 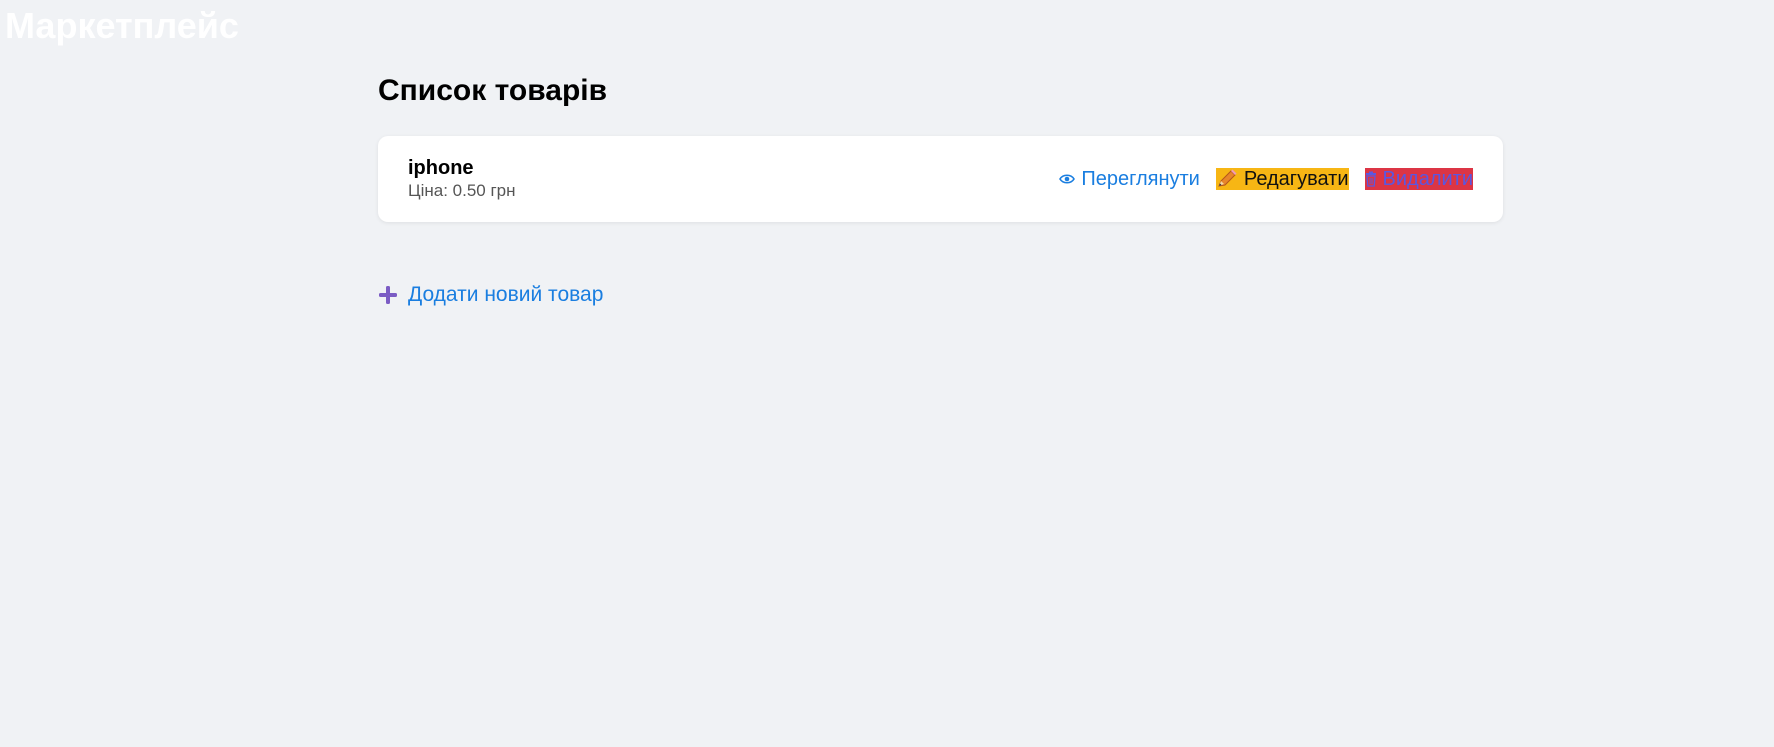 I want to click on delete-button: Видалити, so click(x=1418, y=179).